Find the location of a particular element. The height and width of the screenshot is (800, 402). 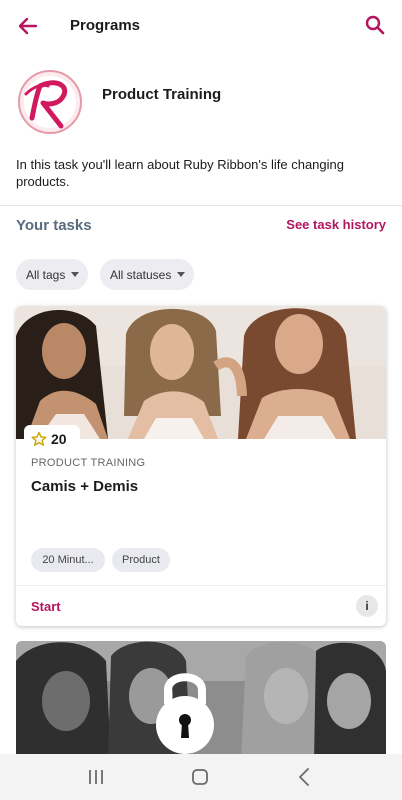

back-arrow-icon is located at coordinates (28, 26).